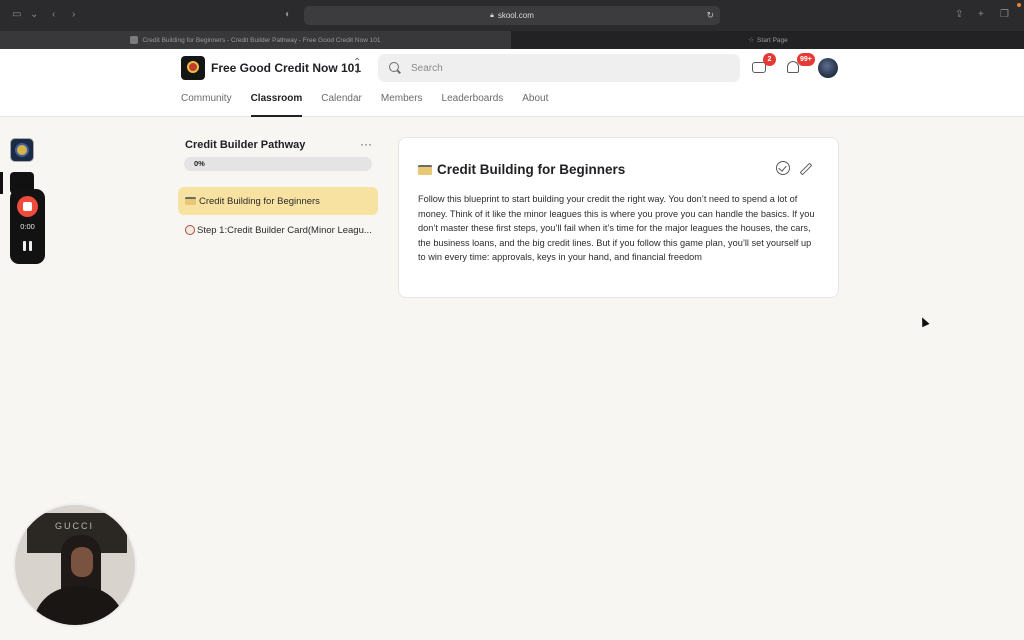 This screenshot has height=640, width=1024. What do you see at coordinates (1, 183) in the screenshot?
I see `side-edge` at bounding box center [1, 183].